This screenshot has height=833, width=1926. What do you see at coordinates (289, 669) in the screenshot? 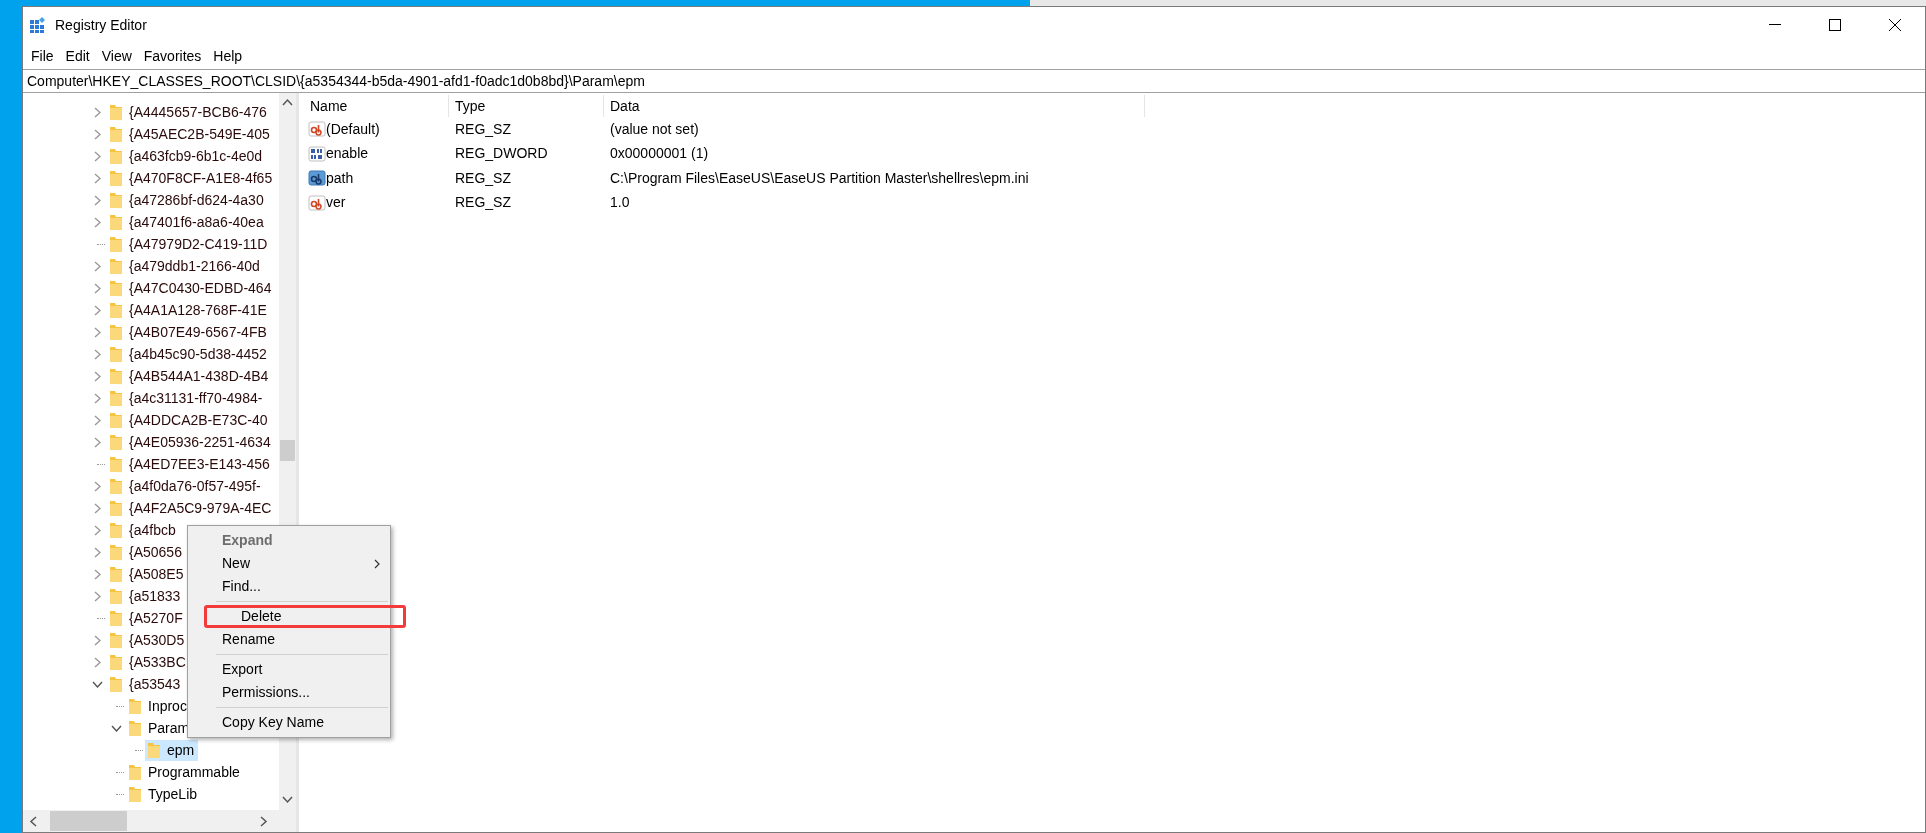
I see `menu-item: Export` at bounding box center [289, 669].